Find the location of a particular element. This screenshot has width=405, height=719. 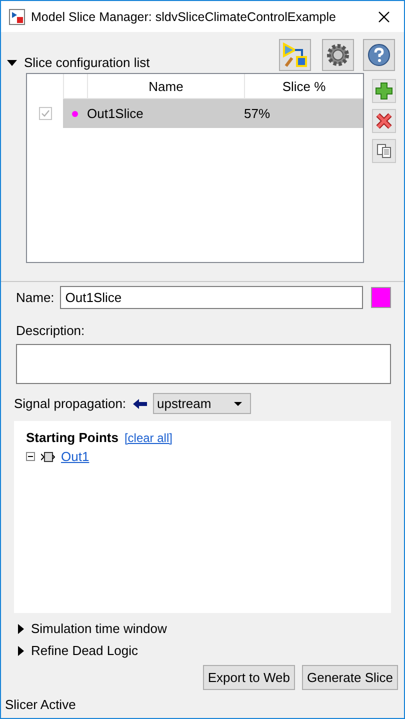

block-diagram-icon is located at coordinates (295, 55).